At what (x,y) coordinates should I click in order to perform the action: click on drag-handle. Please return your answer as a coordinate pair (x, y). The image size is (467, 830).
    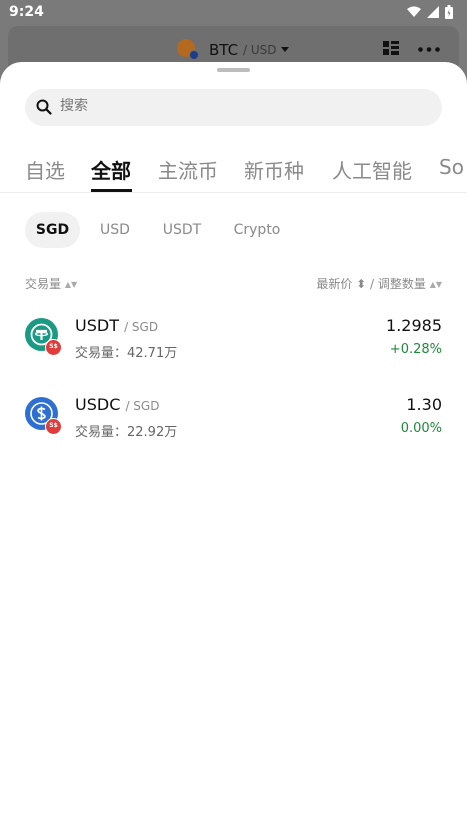
    Looking at the image, I should click on (233, 70).